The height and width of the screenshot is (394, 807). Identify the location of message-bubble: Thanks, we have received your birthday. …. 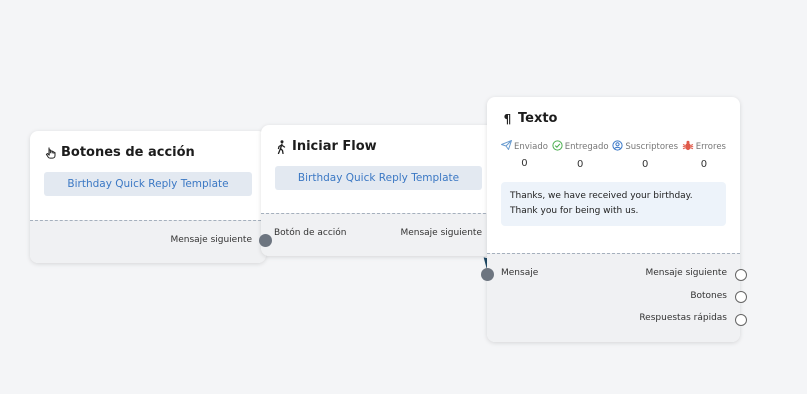
(613, 204).